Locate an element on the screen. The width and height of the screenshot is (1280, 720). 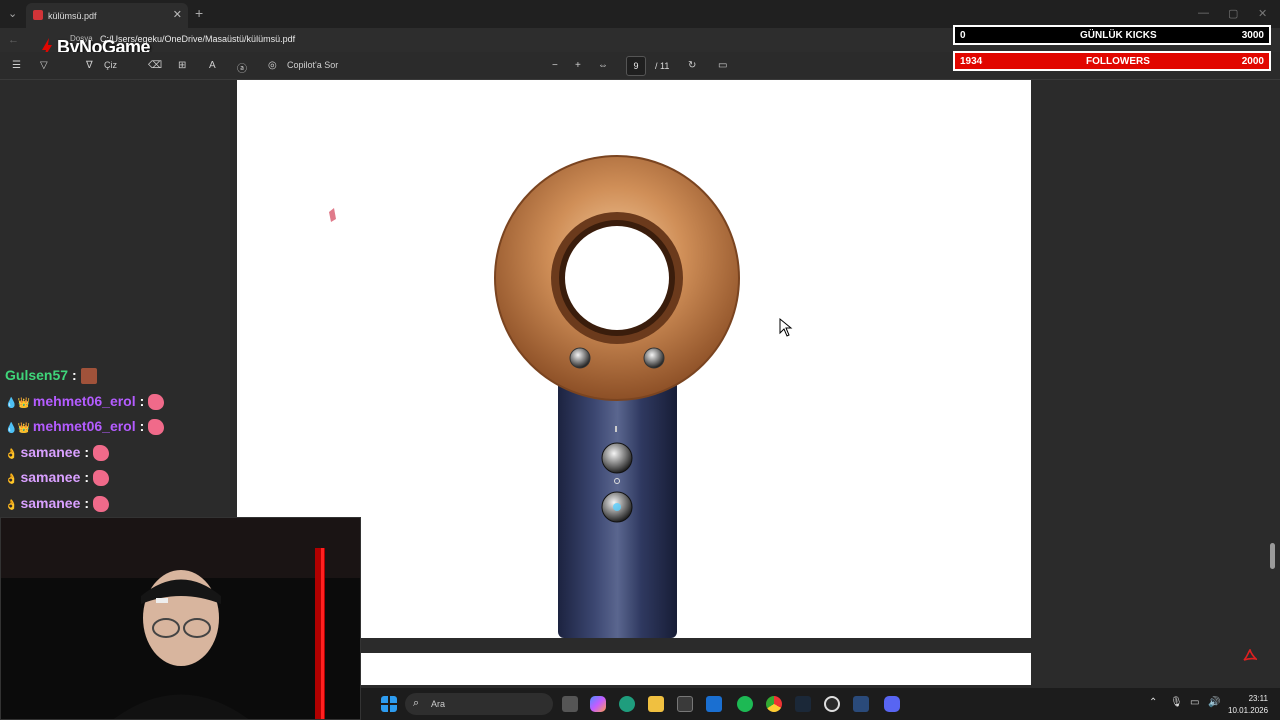
tab-list-chevron-icon: ⌄ is located at coordinates (12, 13).